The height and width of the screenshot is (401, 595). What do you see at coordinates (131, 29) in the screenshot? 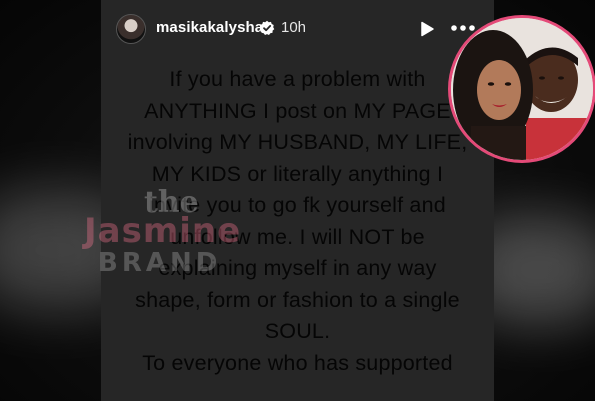
I see `profile-avatar` at bounding box center [131, 29].